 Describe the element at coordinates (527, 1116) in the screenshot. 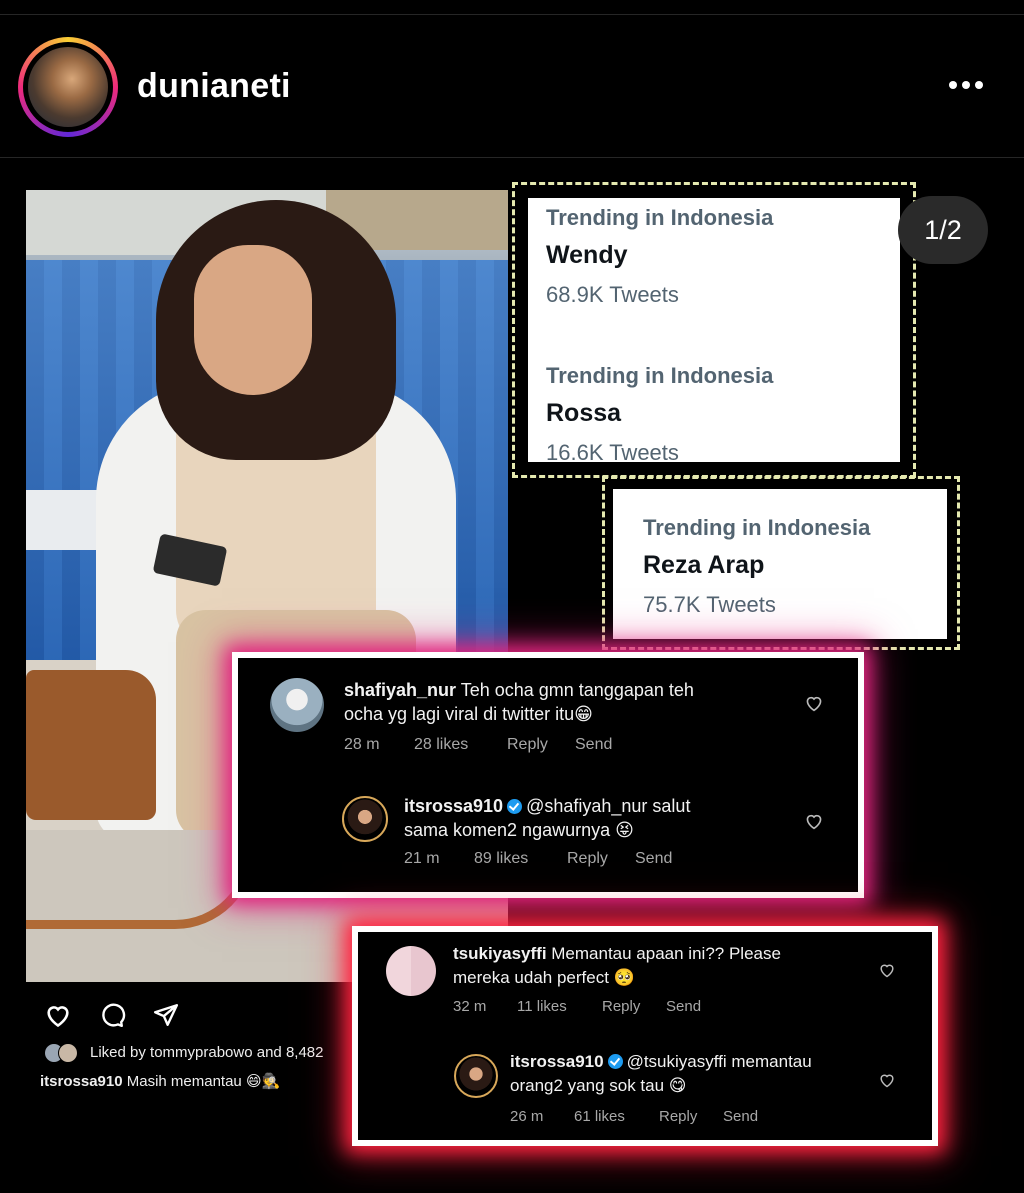

I see `comment-time: 26 m` at that location.